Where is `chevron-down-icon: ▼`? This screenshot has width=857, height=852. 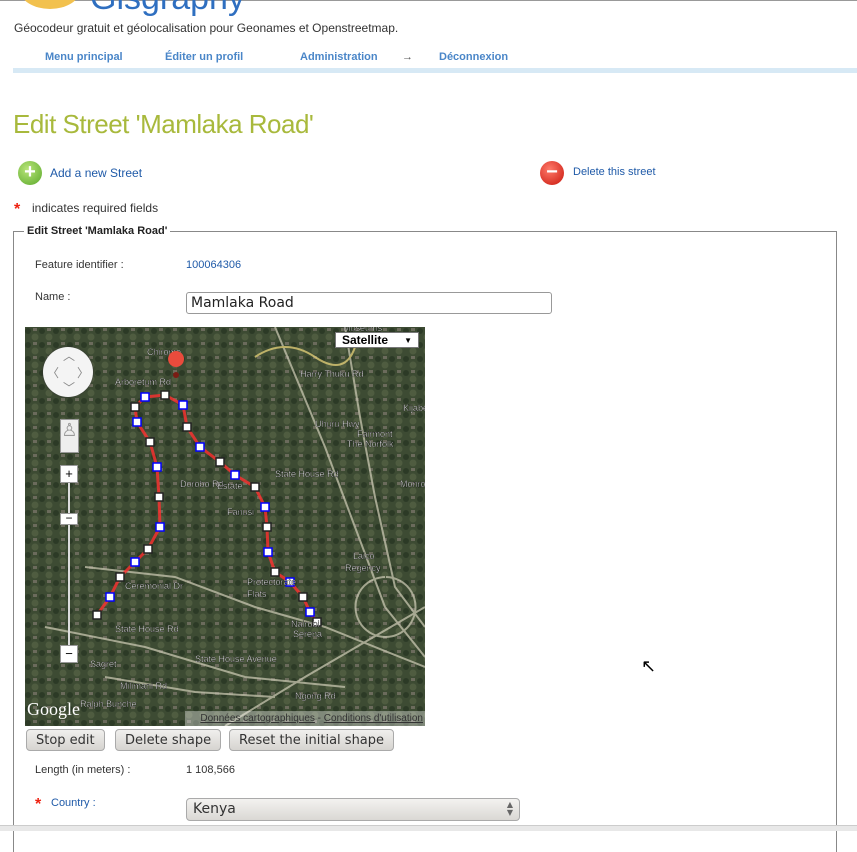 chevron-down-icon: ▼ is located at coordinates (408, 340).